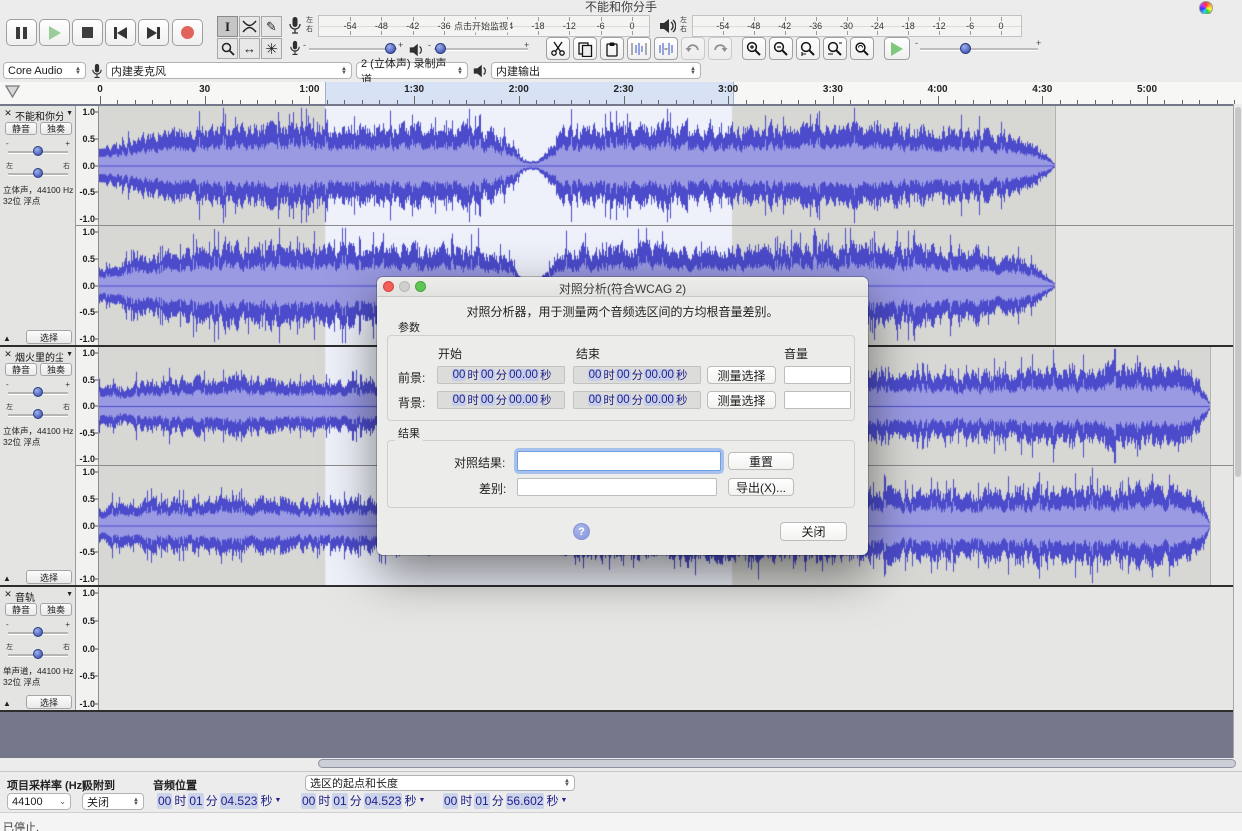 The height and width of the screenshot is (831, 1242). Describe the element at coordinates (621, 94) in the screenshot. I see `timeline-ruler: 0 30 1:00 1:30 2:00 2:30 3:00 3:30 4:00 4:30 5:00` at that location.